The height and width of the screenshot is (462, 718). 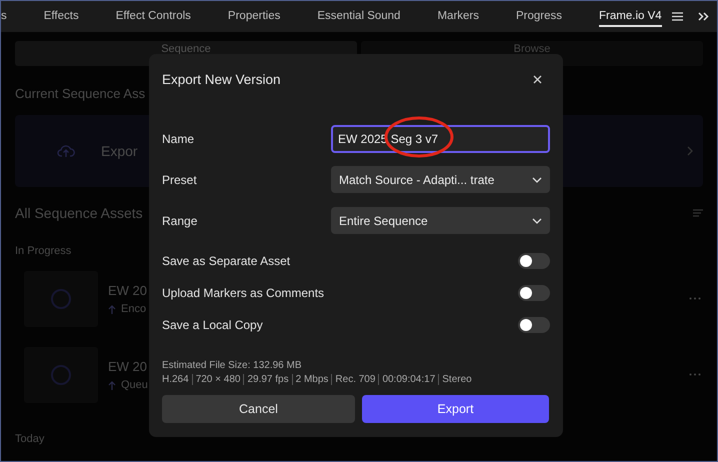 What do you see at coordinates (455, 409) in the screenshot?
I see `export-button: Export` at bounding box center [455, 409].